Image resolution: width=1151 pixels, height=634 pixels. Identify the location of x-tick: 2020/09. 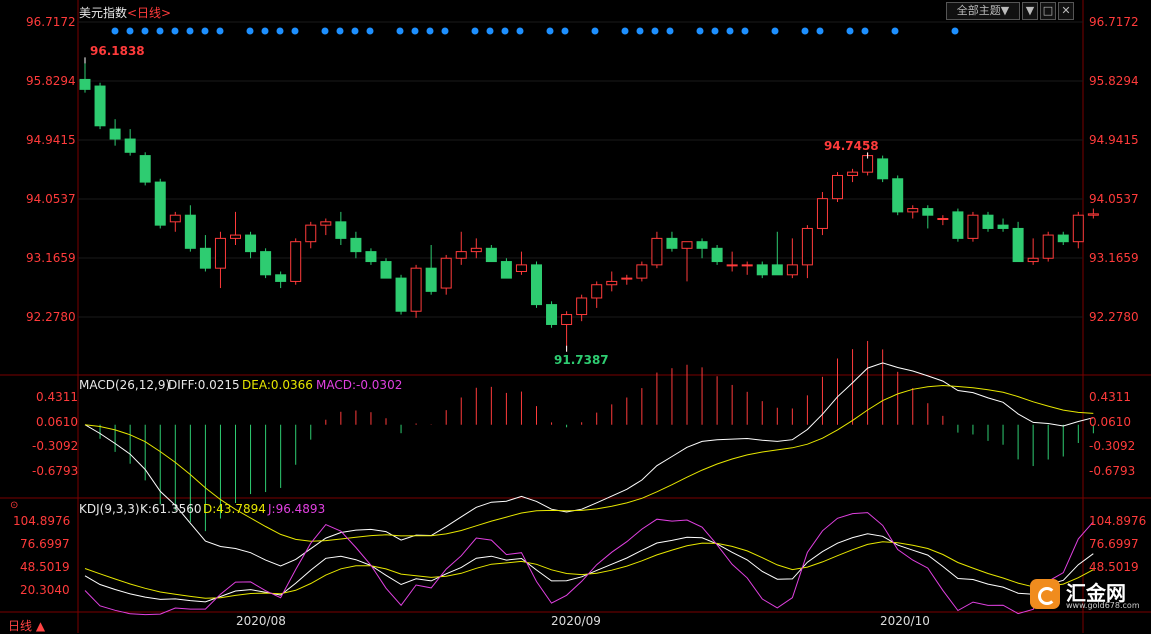
(576, 621).